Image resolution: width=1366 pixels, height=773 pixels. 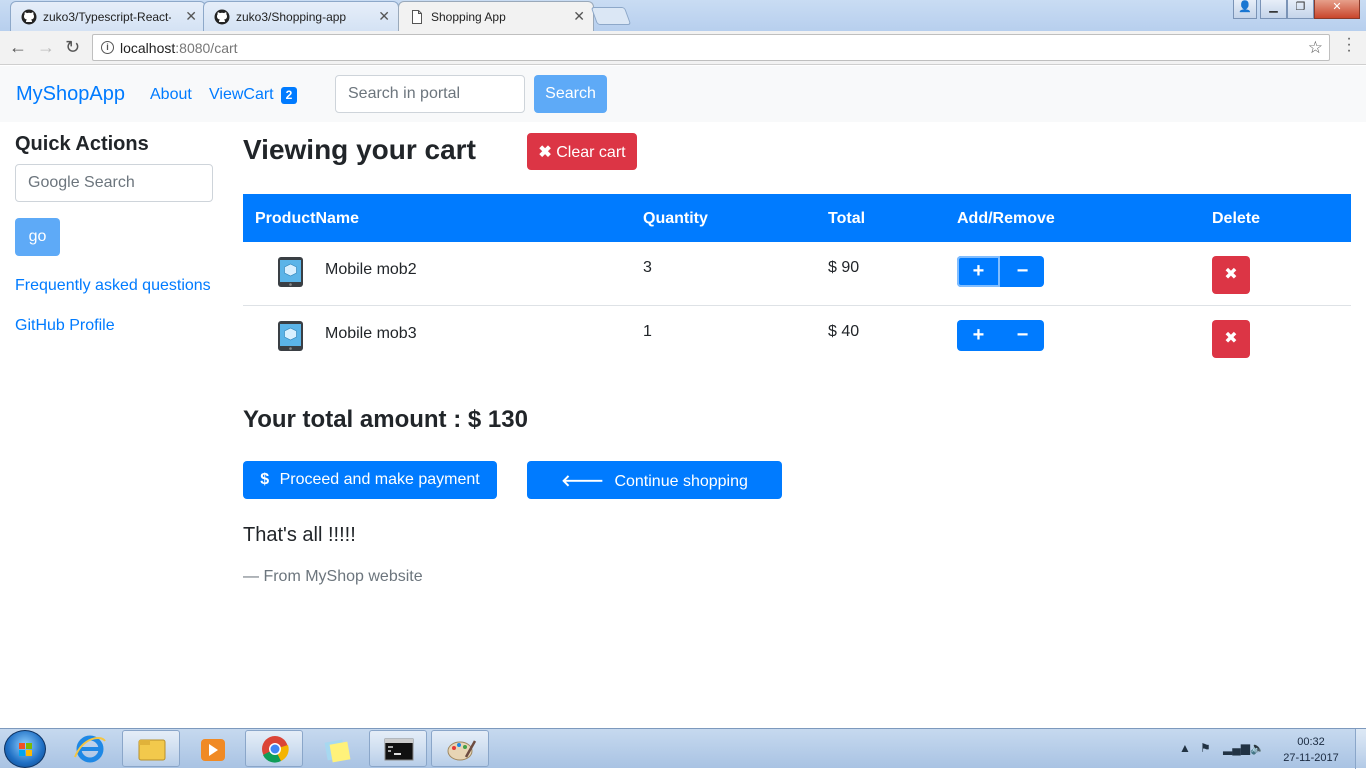 I want to click on clock-time: 00:32, so click(x=1311, y=742).